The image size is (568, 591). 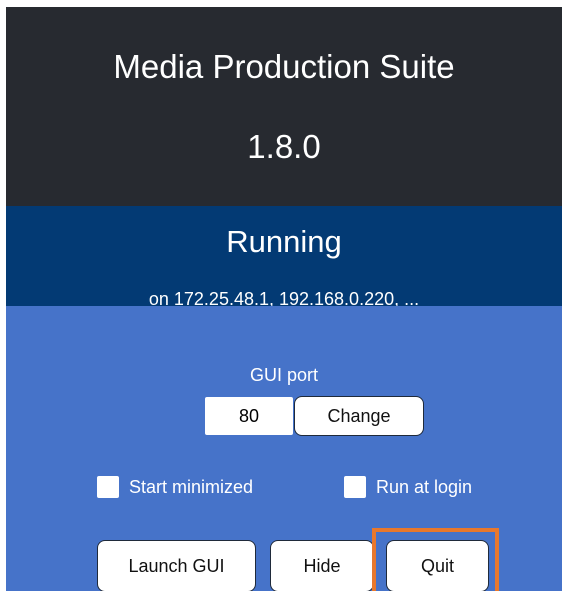 What do you see at coordinates (284, 66) in the screenshot?
I see `app-title: Media Production Suite` at bounding box center [284, 66].